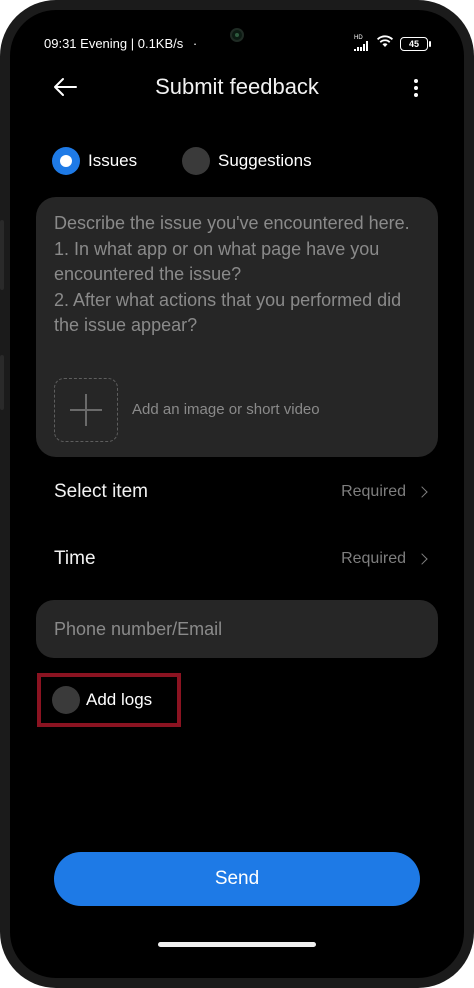  I want to click on time-value: Required, so click(373, 558).